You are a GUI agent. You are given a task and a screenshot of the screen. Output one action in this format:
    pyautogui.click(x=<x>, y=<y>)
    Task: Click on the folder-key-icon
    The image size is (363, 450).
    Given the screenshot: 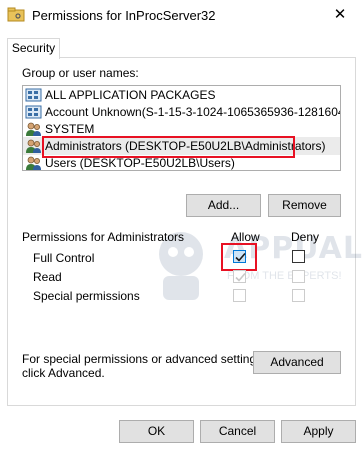 What is the action you would take?
    pyautogui.click(x=16, y=15)
    